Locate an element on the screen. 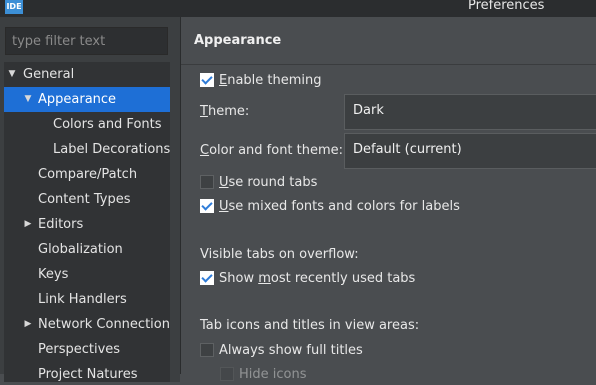 The height and width of the screenshot is (385, 596). tree-item-editors: ▶ Editors is located at coordinates (87, 224).